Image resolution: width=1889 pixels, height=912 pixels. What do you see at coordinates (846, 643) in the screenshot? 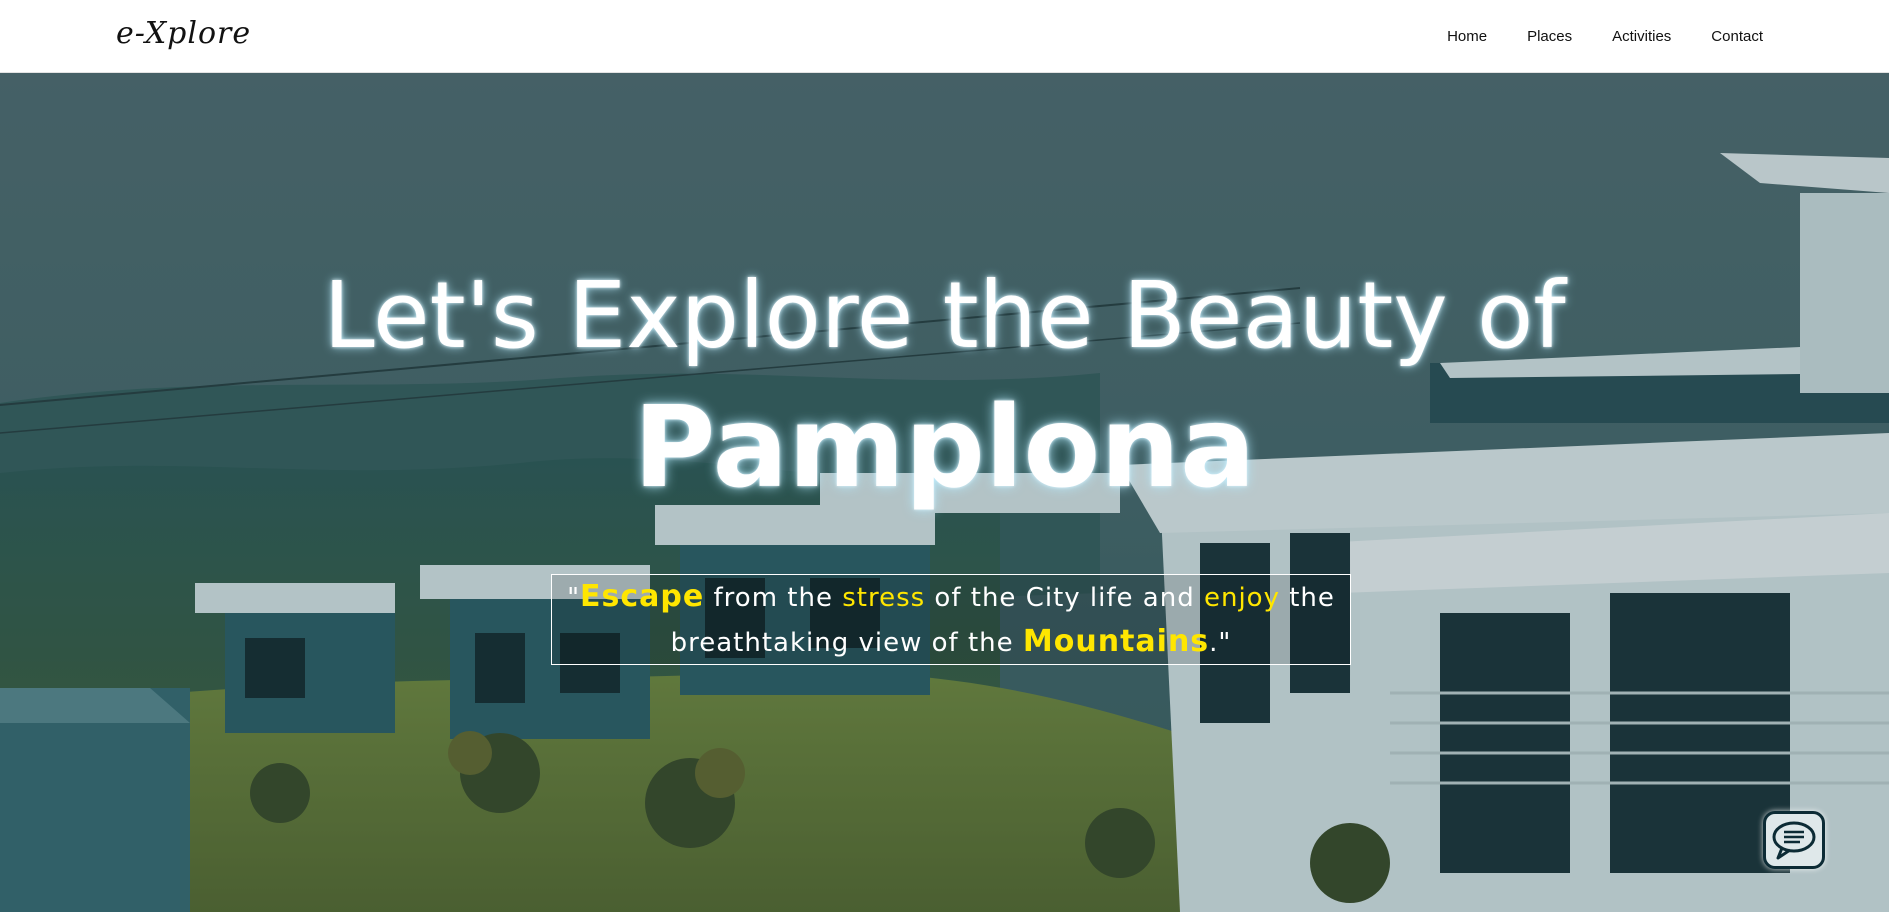
I see `quote-text-4: breathtaking view of the` at bounding box center [846, 643].